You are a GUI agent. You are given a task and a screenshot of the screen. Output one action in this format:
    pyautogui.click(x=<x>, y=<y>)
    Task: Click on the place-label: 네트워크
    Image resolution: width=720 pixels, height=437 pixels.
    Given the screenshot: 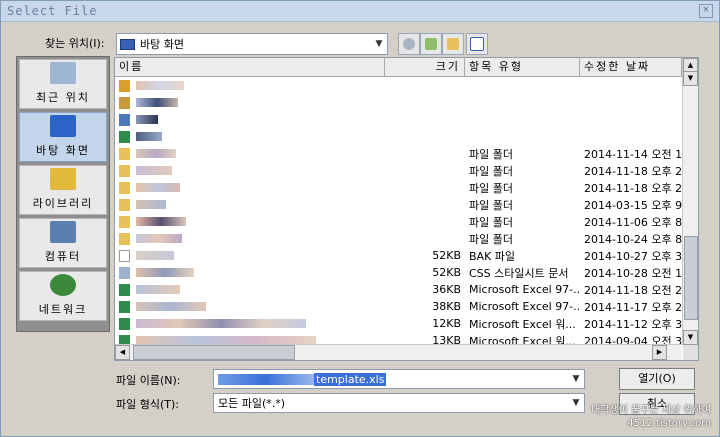 What is the action you would take?
    pyautogui.click(x=63, y=309)
    